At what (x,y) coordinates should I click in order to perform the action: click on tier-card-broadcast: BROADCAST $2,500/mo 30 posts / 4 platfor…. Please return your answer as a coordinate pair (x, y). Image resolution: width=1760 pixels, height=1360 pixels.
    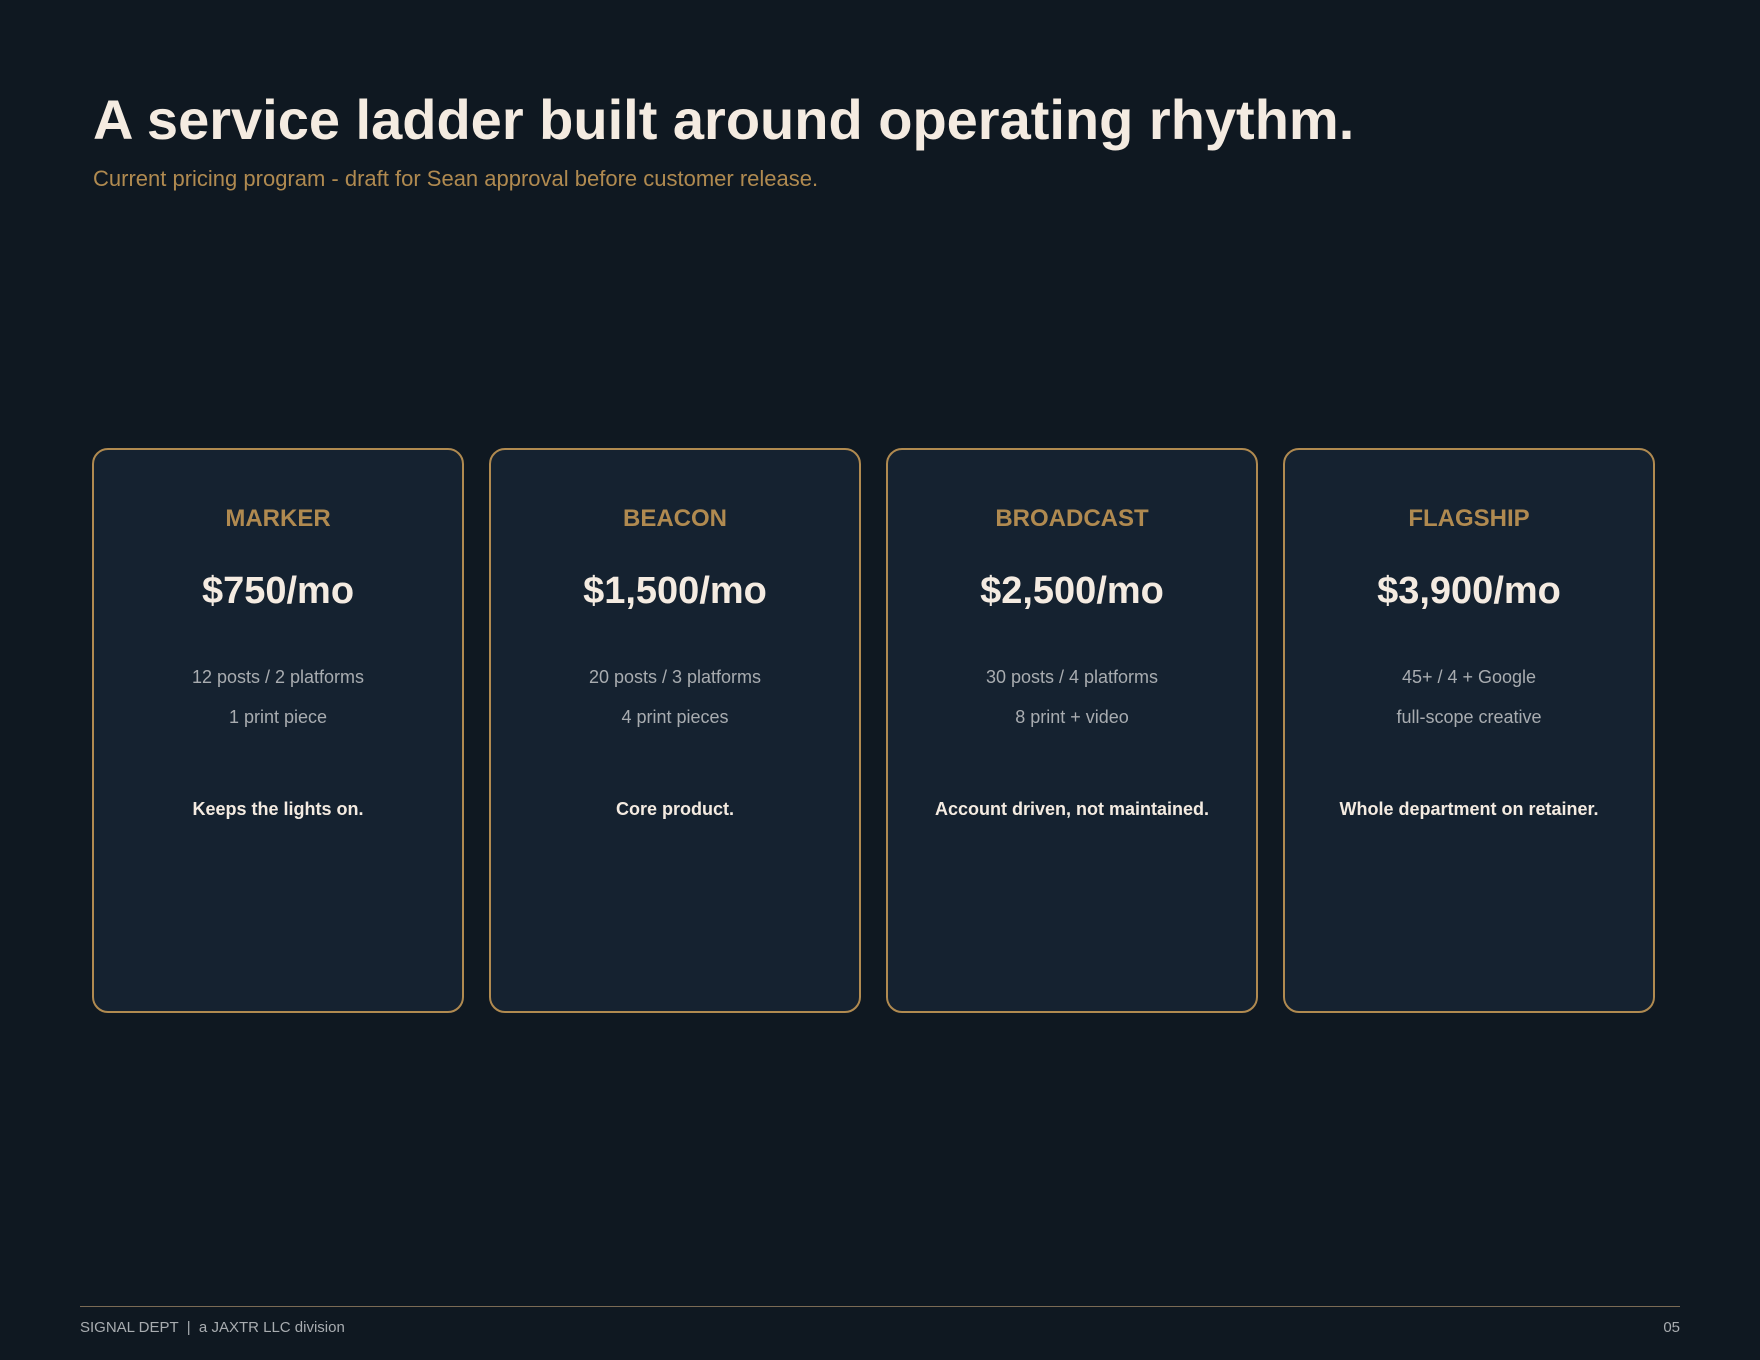
    Looking at the image, I should click on (1072, 730).